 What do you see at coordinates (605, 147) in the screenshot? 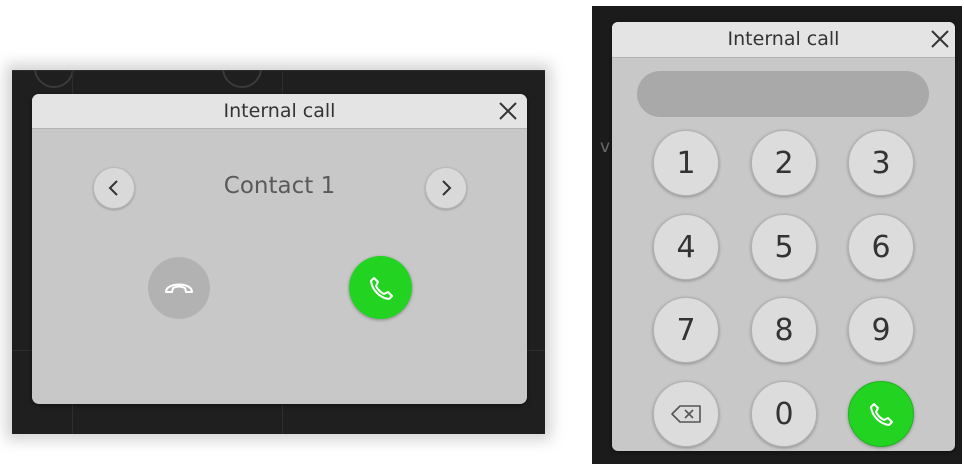
I see `background-text-fragment: v` at bounding box center [605, 147].